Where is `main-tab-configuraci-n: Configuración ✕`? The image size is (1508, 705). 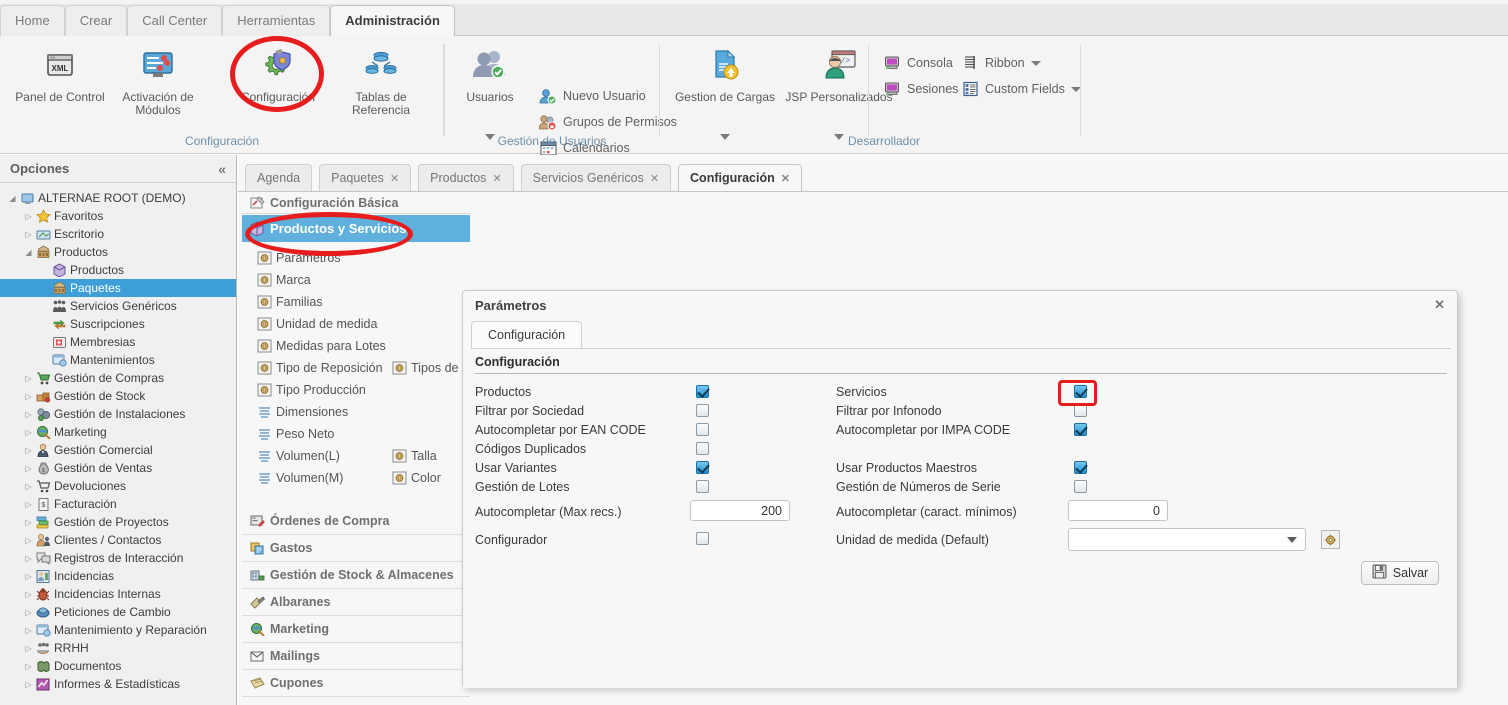
main-tab-configuraci-n: Configuración ✕ is located at coordinates (740, 178).